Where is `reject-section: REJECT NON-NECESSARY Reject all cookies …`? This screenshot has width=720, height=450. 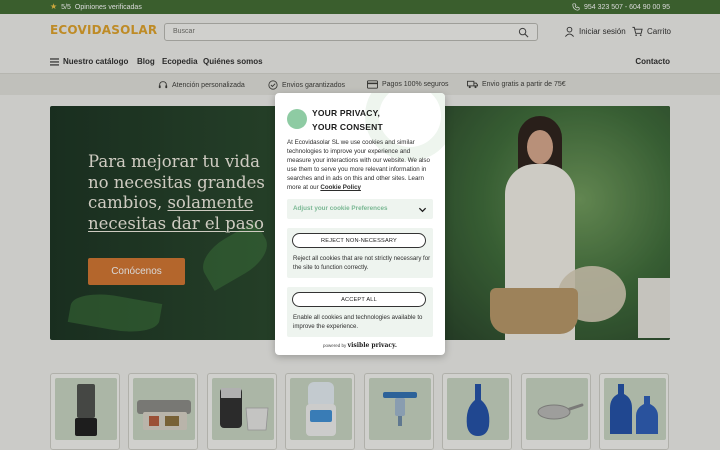 reject-section: REJECT NON-NECESSARY Reject all cookies … is located at coordinates (360, 253).